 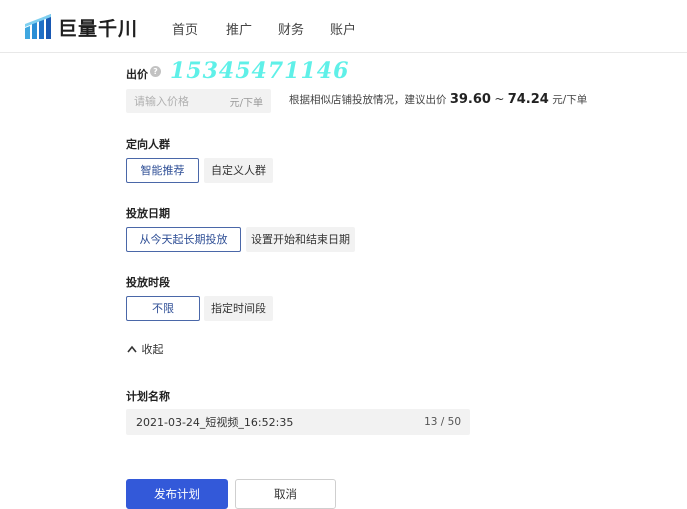 I want to click on cancel-button: 取消, so click(x=285, y=494).